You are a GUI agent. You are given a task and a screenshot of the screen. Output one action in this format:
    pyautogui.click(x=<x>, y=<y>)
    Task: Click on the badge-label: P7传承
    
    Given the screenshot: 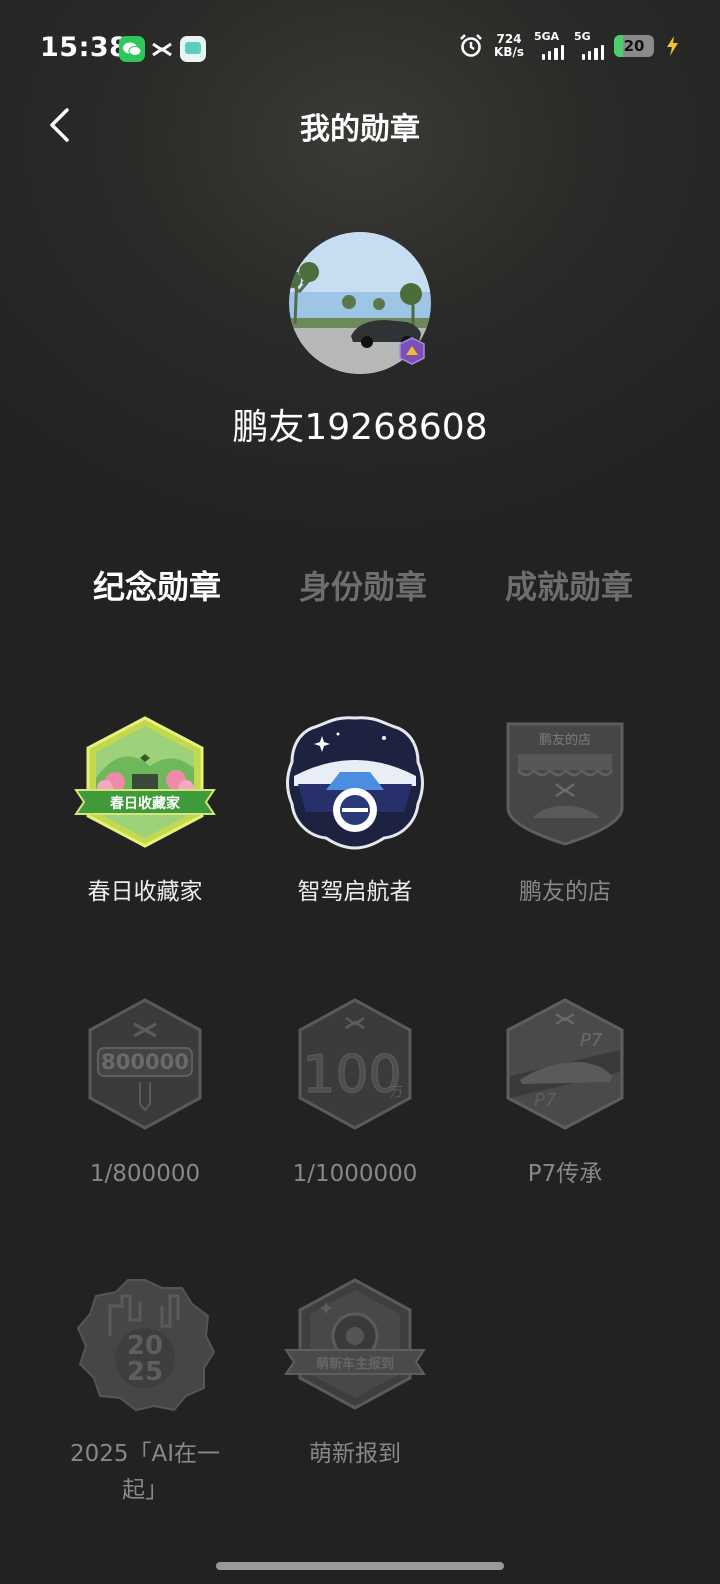 What is the action you would take?
    pyautogui.click(x=565, y=1174)
    